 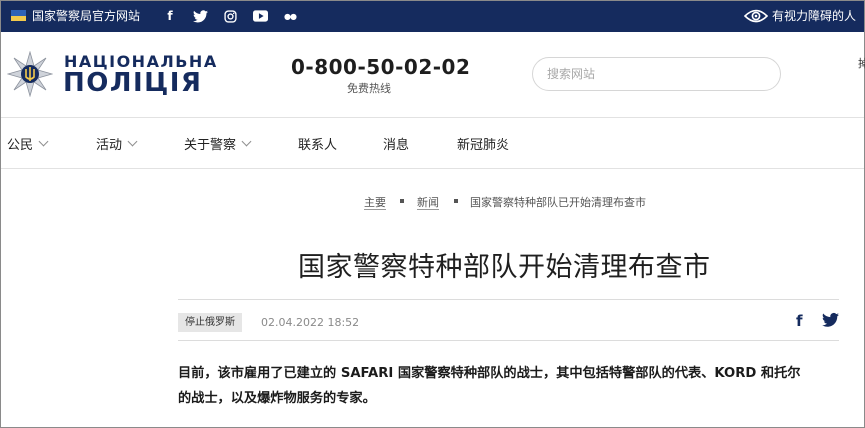 What do you see at coordinates (218, 143) in the screenshot?
I see `nav-item-about-police: 关于警察` at bounding box center [218, 143].